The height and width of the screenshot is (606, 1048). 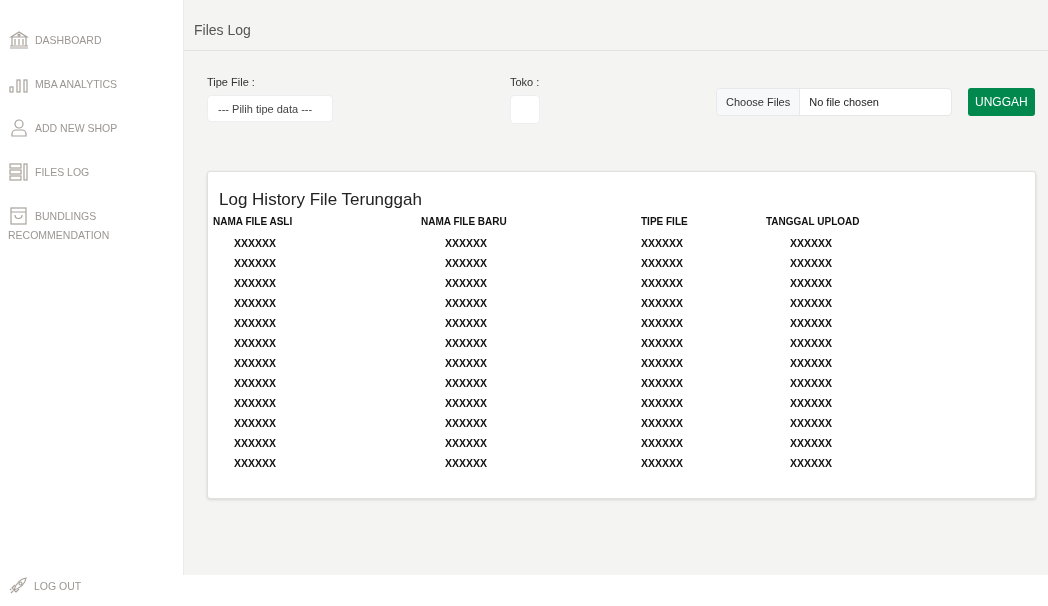 I want to click on file-status: No file chosen, so click(x=843, y=102).